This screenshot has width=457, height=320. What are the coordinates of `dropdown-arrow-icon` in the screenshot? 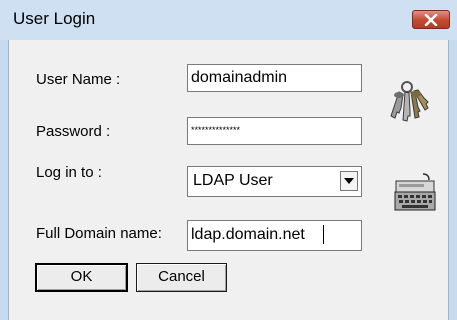 It's located at (349, 181).